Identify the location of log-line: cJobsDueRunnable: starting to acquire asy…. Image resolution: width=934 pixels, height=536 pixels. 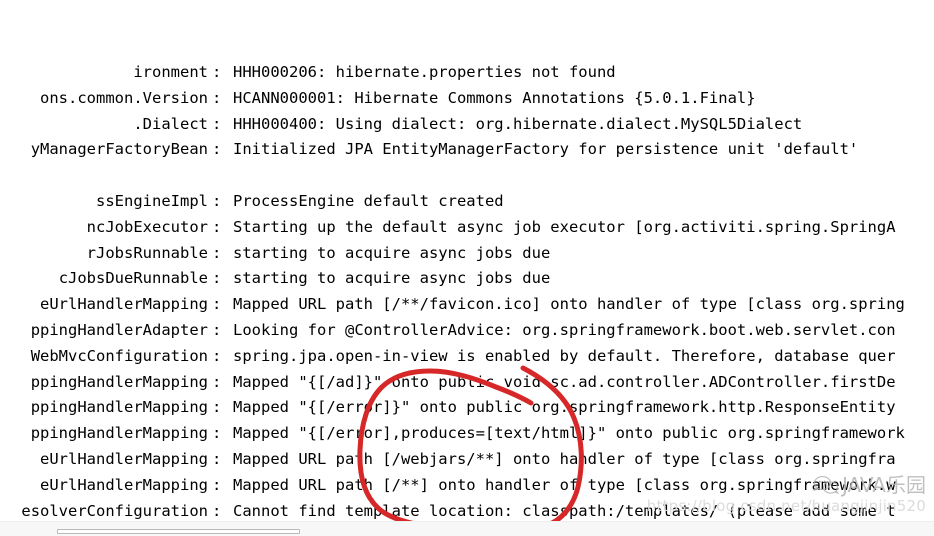
(452, 279).